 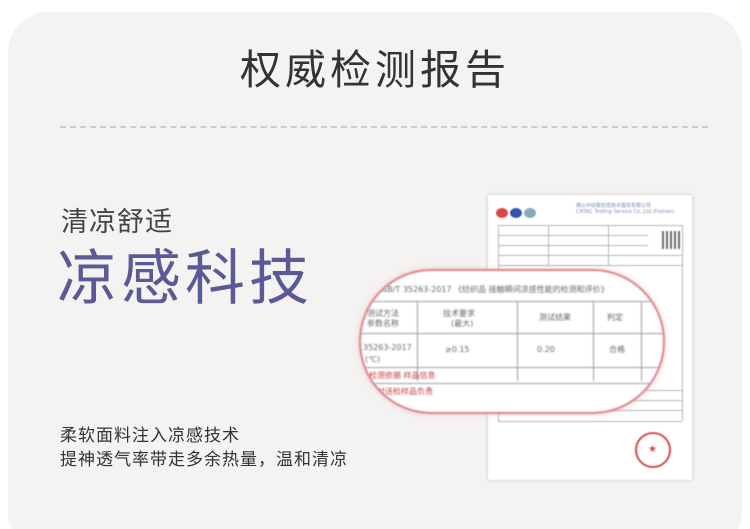 I want to click on zoom-result-value: 0.20, so click(x=546, y=349).